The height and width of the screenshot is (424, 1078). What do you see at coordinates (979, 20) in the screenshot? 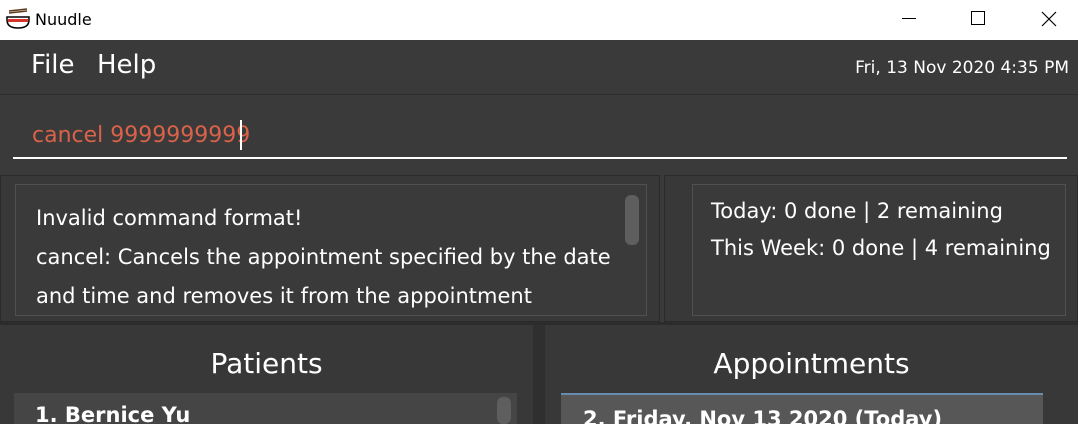
I see `maximize-button` at bounding box center [979, 20].